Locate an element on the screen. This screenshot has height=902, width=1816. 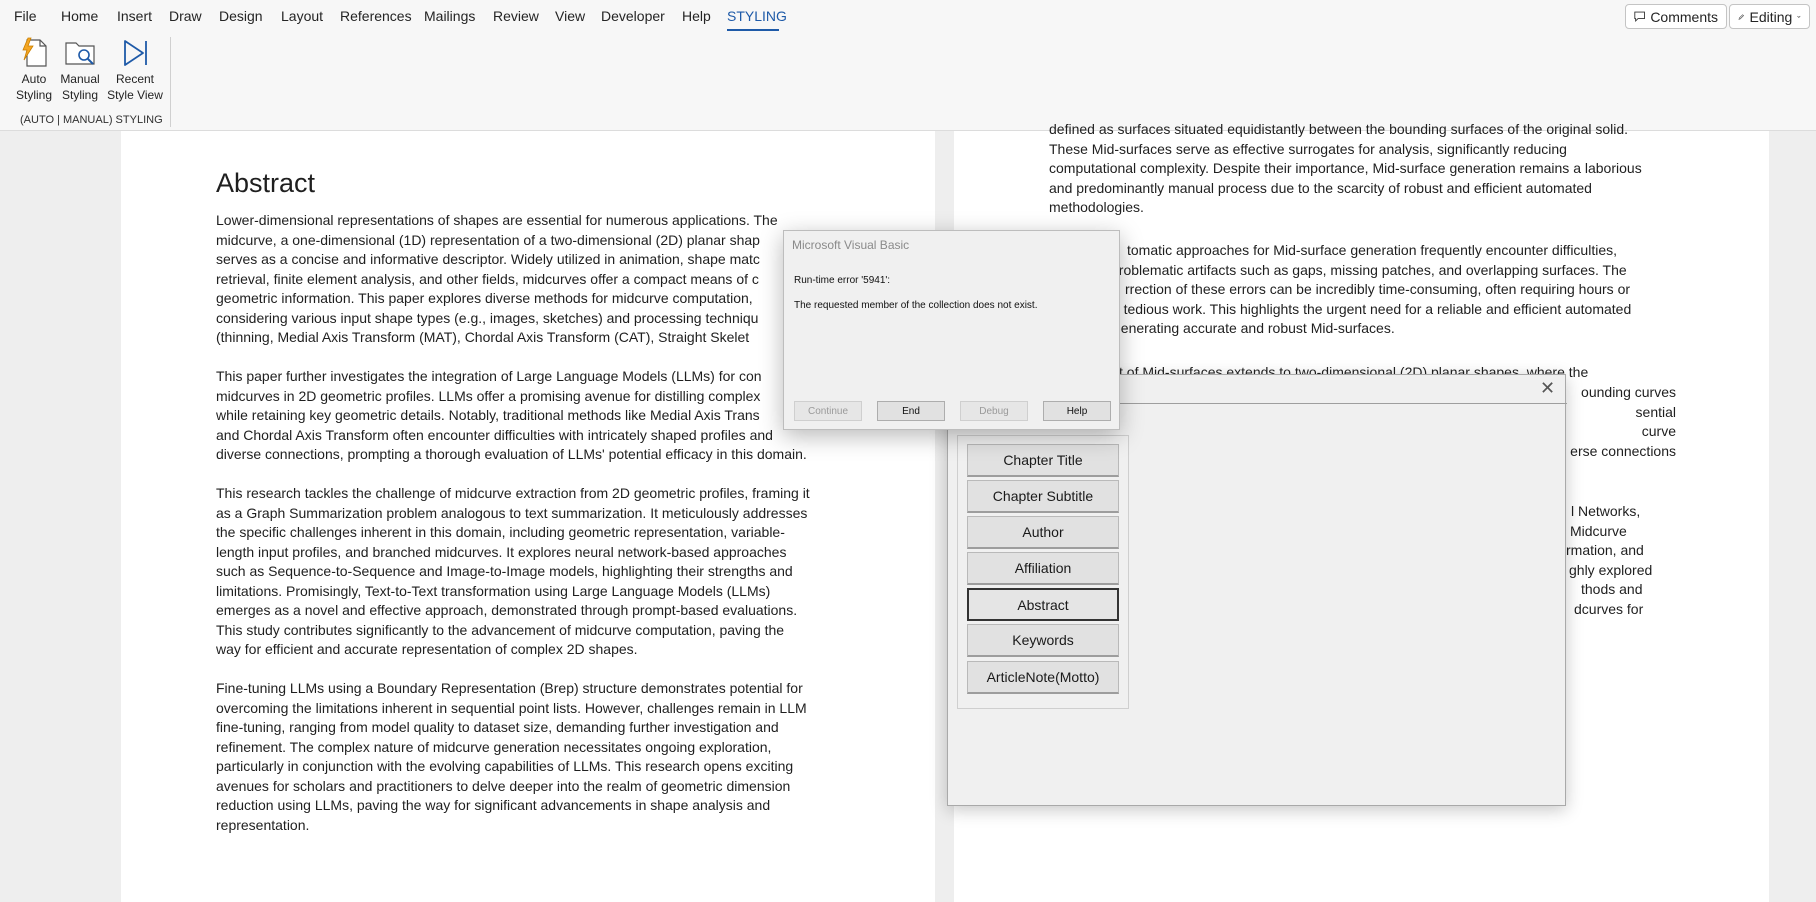
menu-home: Home is located at coordinates (79, 16).